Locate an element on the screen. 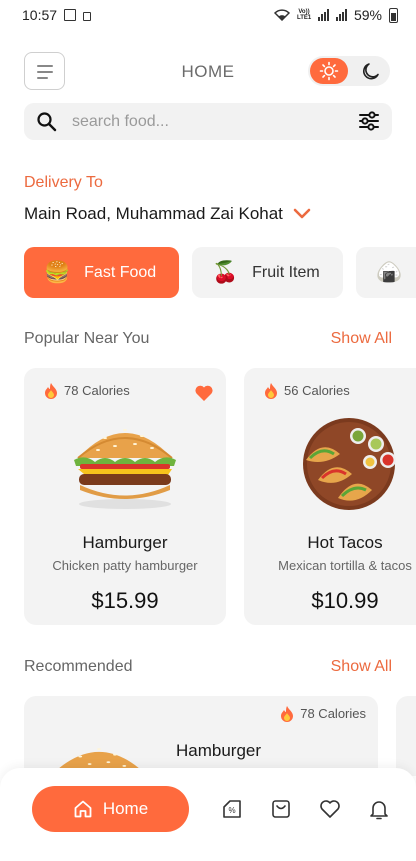 Image resolution: width=416 pixels, height=861 pixels. battery-icon is located at coordinates (393, 15).